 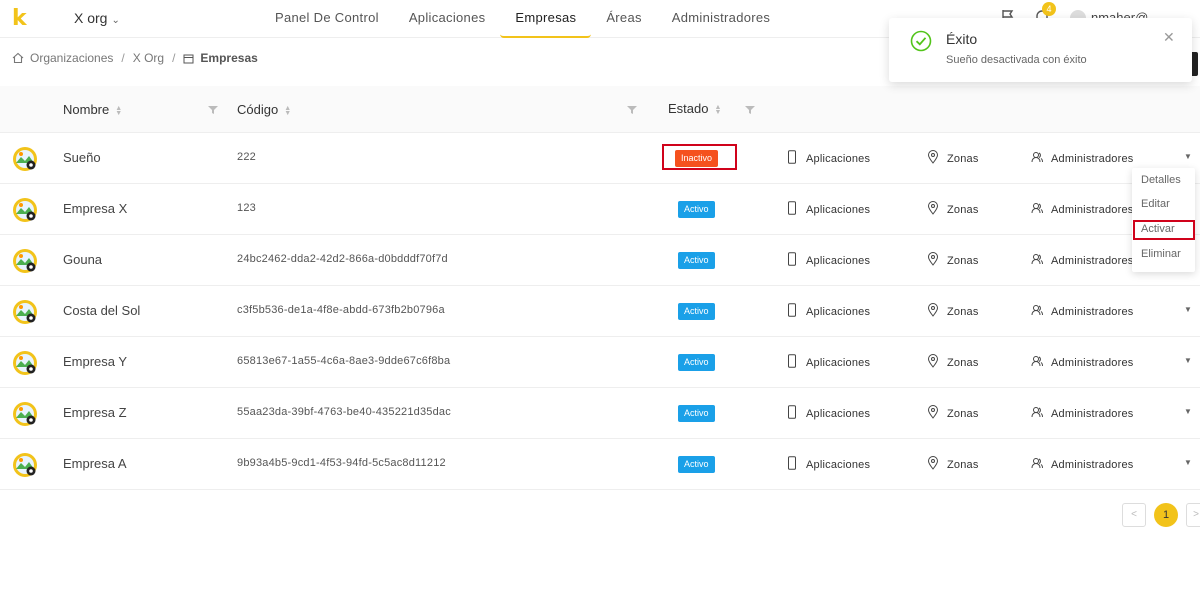 I want to click on pagination-current: 1, so click(x=1166, y=515).